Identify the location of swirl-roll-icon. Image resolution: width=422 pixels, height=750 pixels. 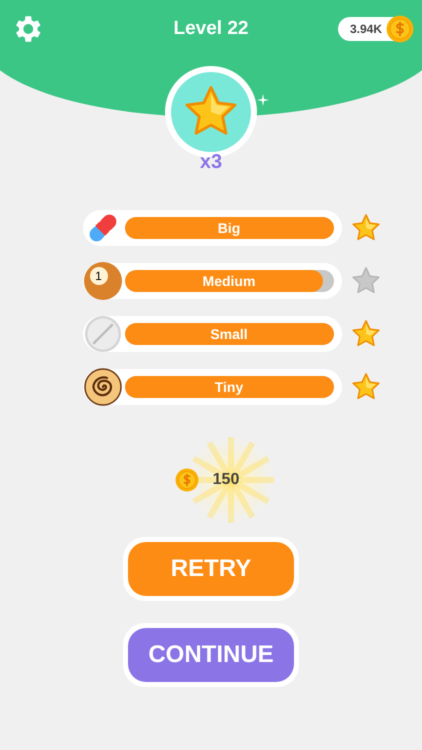
(103, 387).